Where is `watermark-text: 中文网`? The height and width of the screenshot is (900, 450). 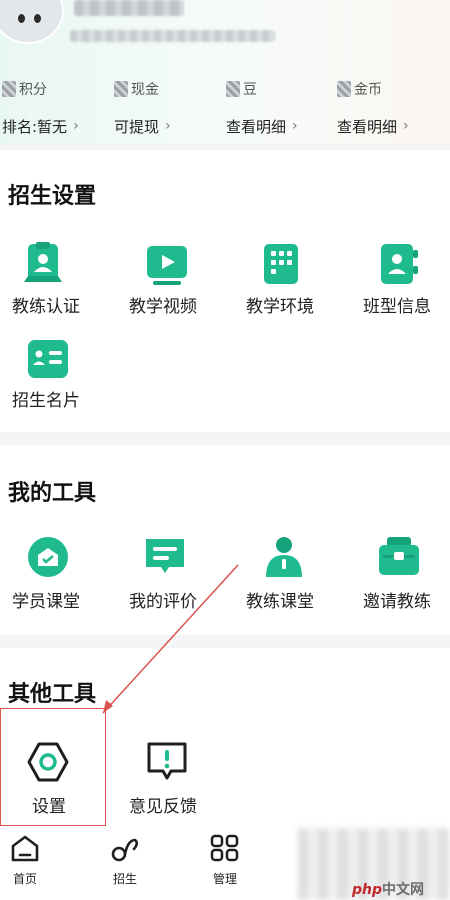 watermark-text: 中文网 is located at coordinates (403, 890).